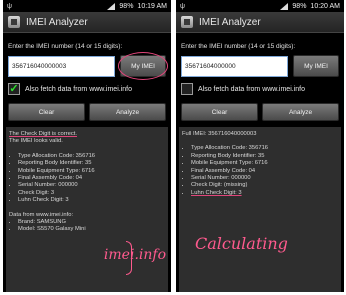 The image size is (346, 295). What do you see at coordinates (41, 214) in the screenshot?
I see `fetched-header: Data from www.imei.info:` at bounding box center [41, 214].